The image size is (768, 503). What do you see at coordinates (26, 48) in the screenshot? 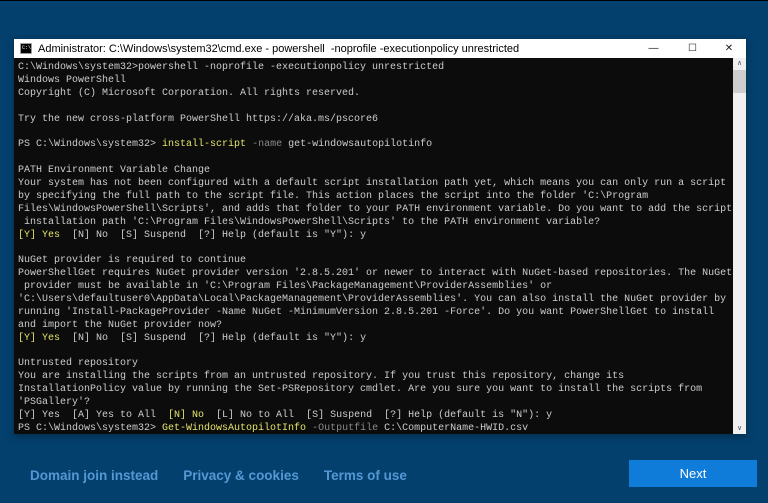
I see `cmd-icon: C:\` at bounding box center [26, 48].